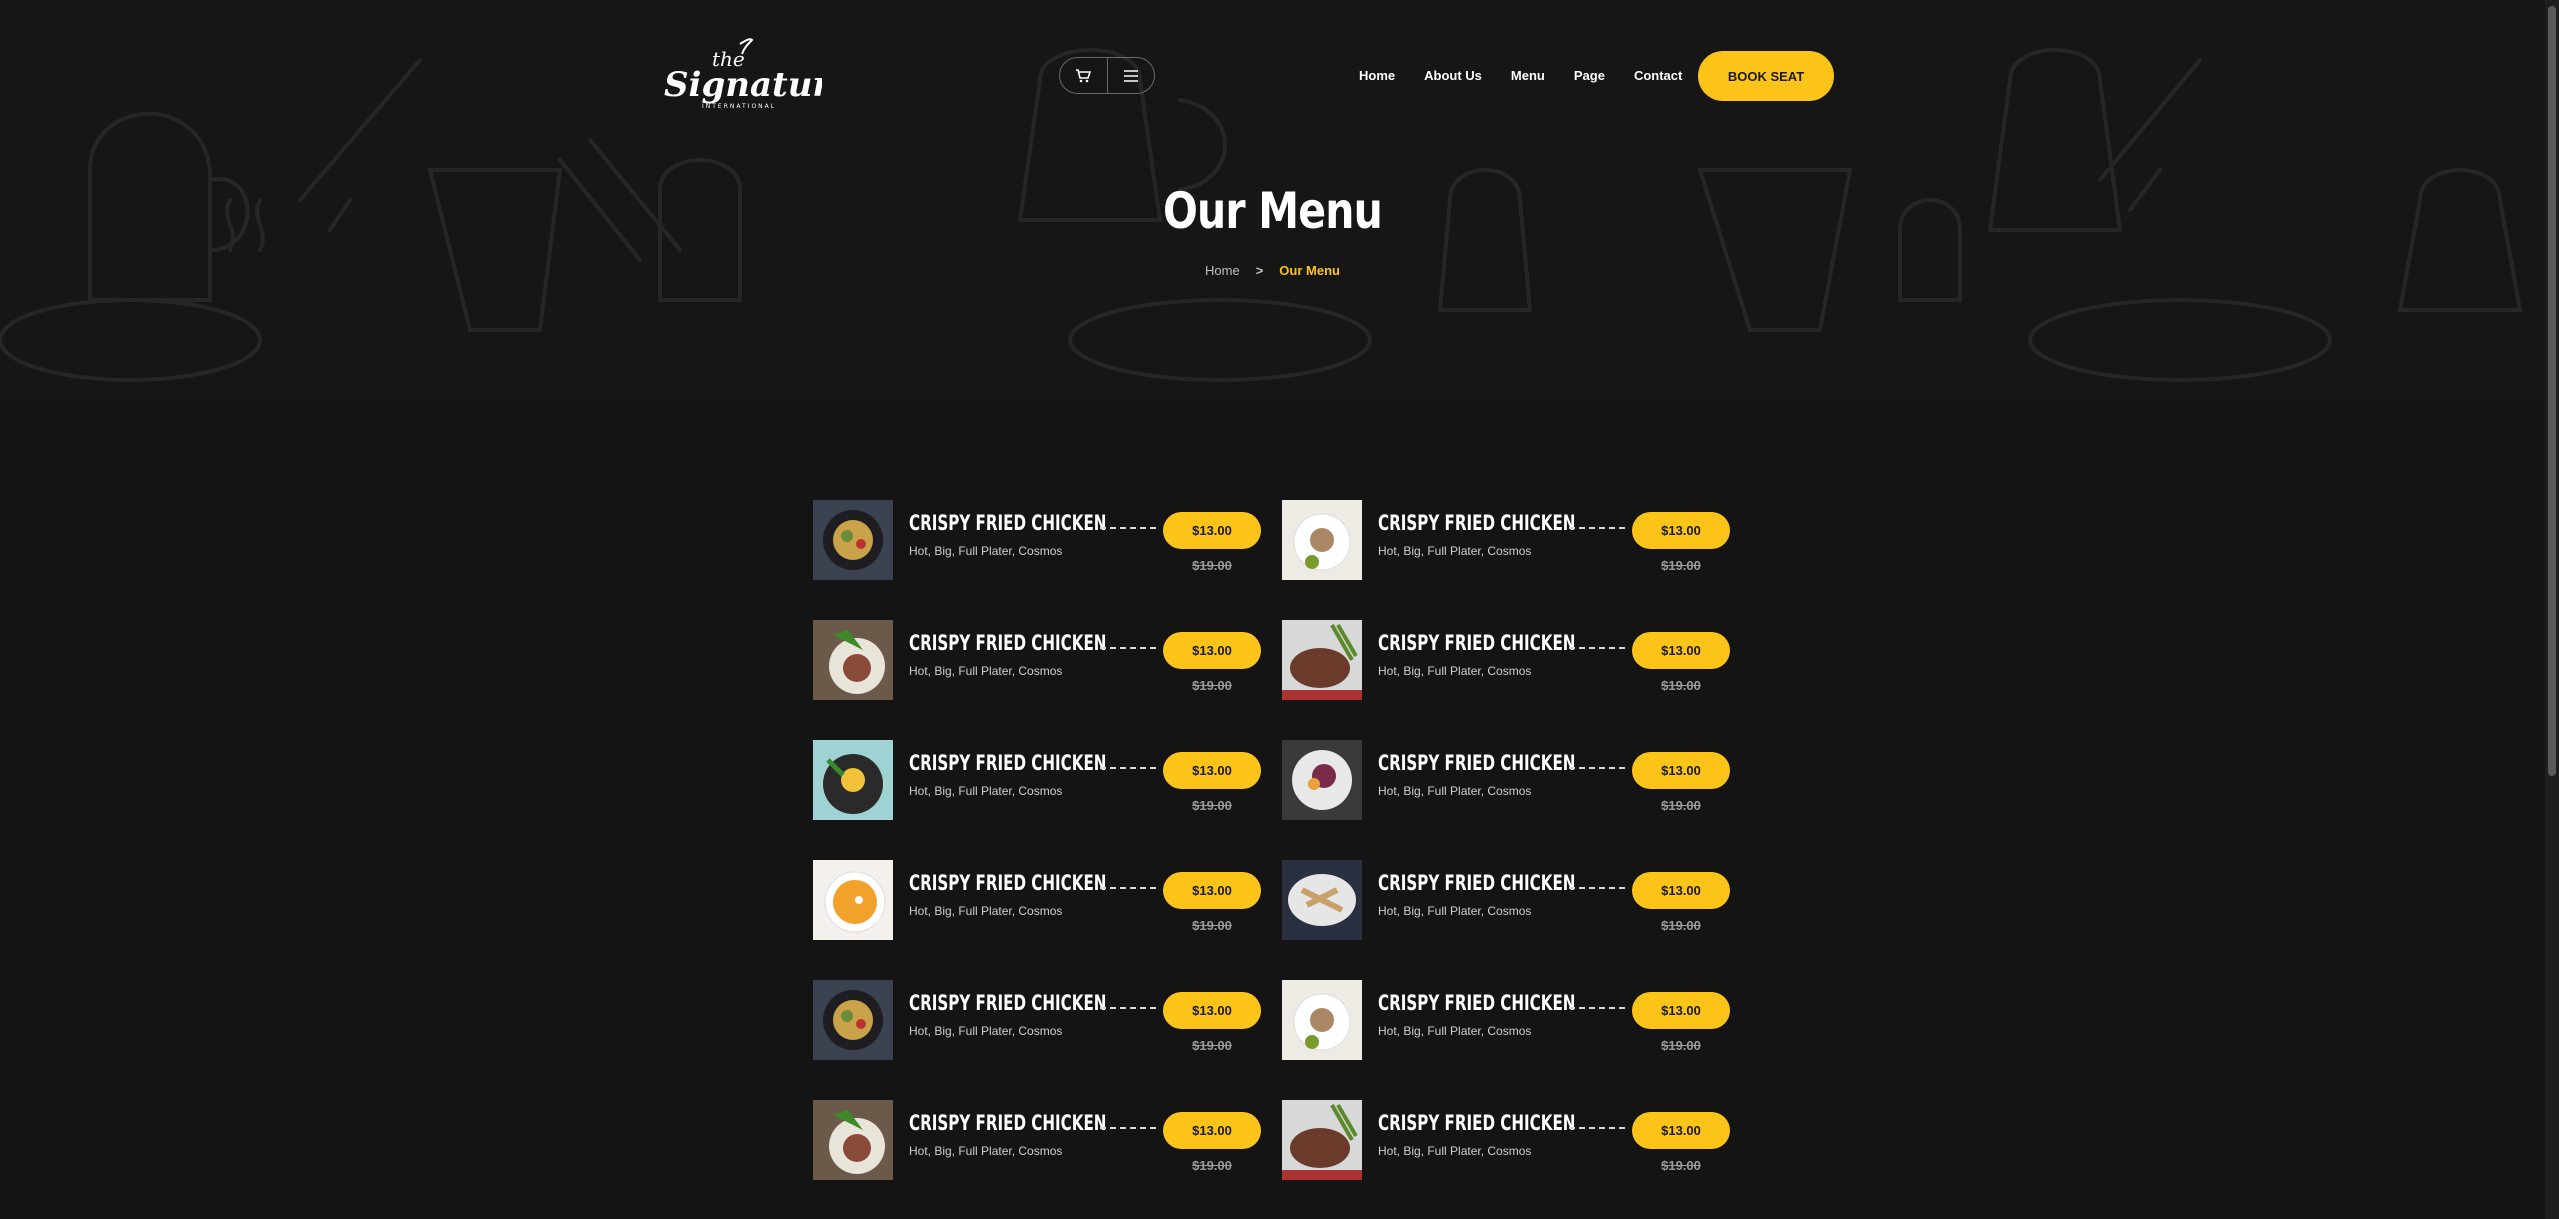  I want to click on nav-page: Page, so click(1589, 76).